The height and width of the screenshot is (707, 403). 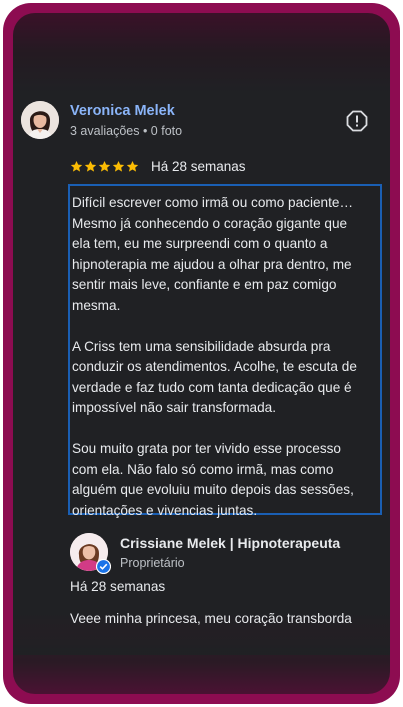 I want to click on review-header: Veronica Melek 3 avaliações • 0 foto, so click(x=201, y=121).